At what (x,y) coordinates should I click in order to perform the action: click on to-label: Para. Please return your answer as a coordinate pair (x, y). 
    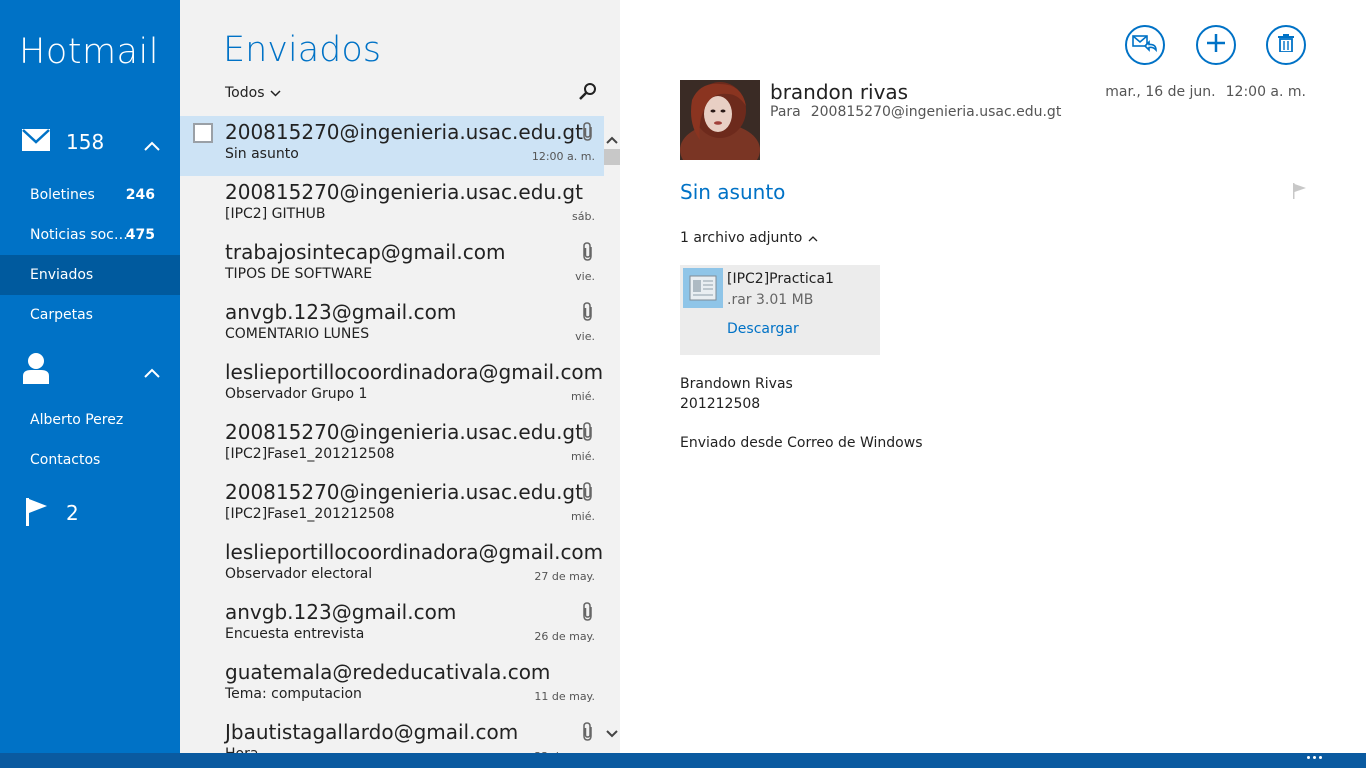
    Looking at the image, I should click on (785, 112).